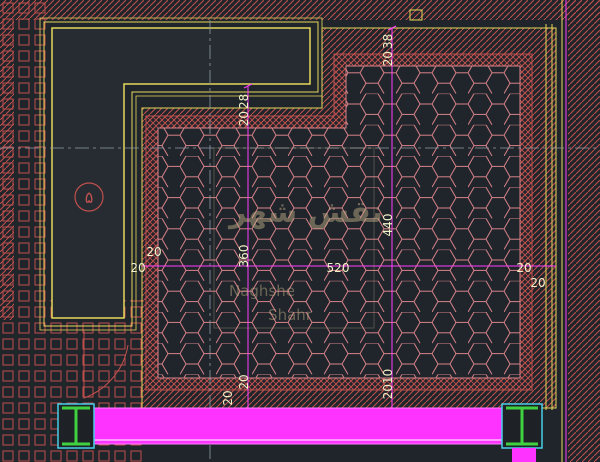 Image resolution: width=600 pixels, height=462 pixels. I want to click on watermark-line1: Naghshe, so click(262, 291).